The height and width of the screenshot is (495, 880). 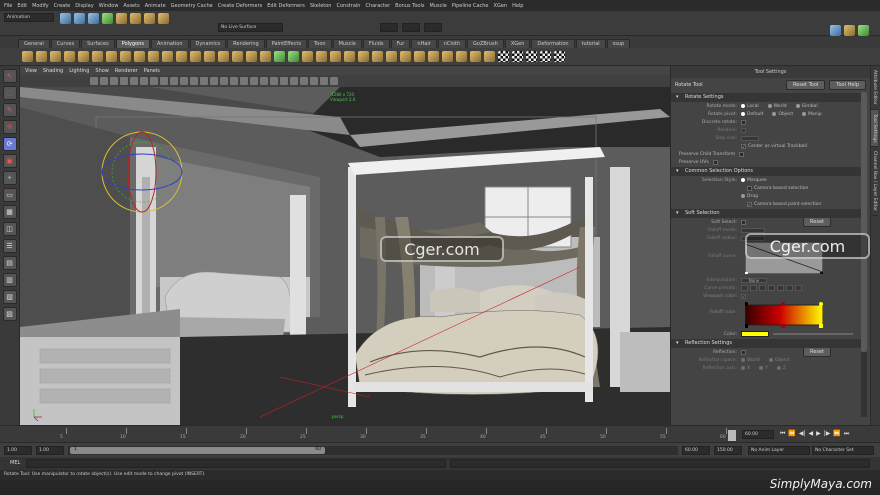 I want to click on separate-icon, so click(x=181, y=56).